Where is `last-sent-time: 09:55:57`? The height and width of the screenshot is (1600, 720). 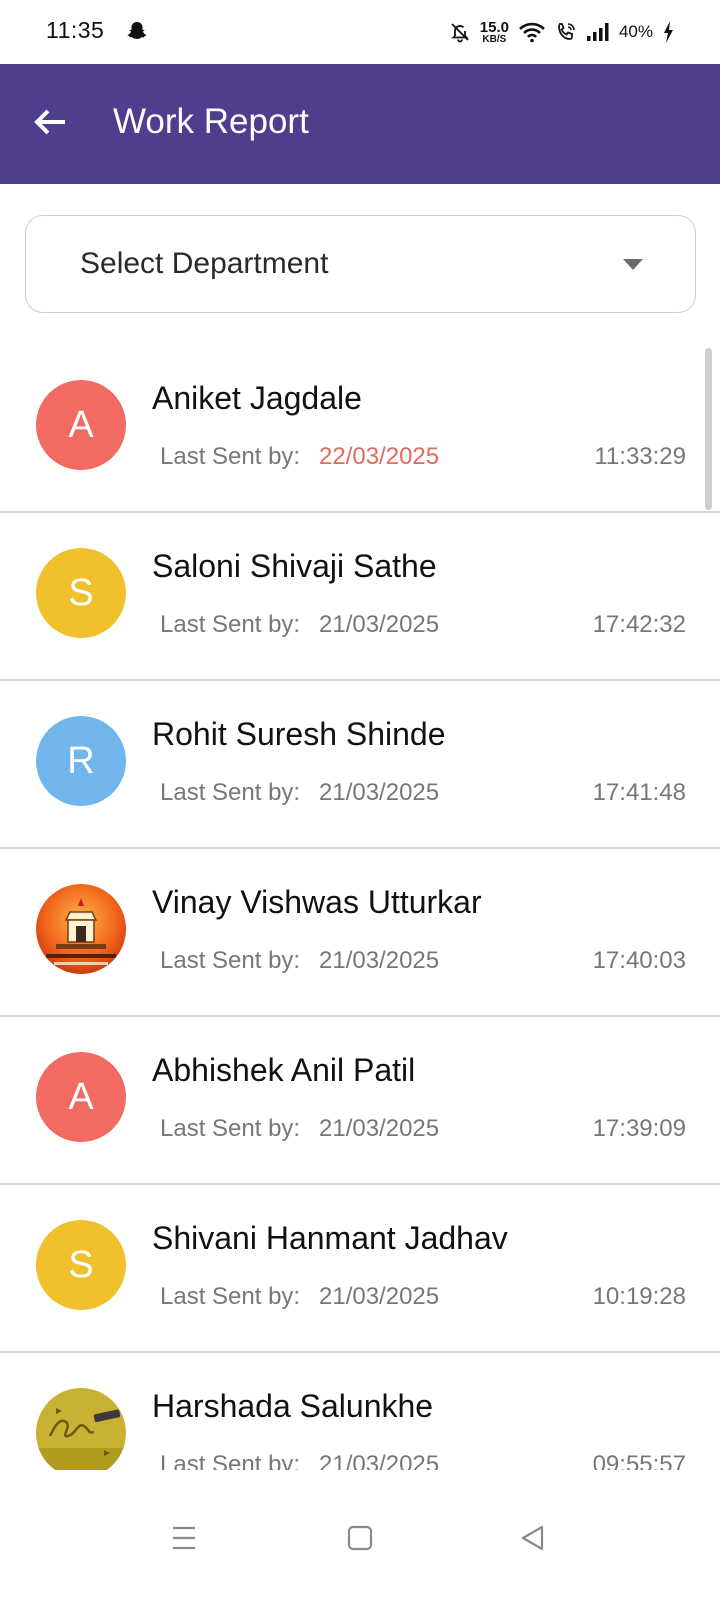
last-sent-time: 09:55:57 is located at coordinates (639, 1460).